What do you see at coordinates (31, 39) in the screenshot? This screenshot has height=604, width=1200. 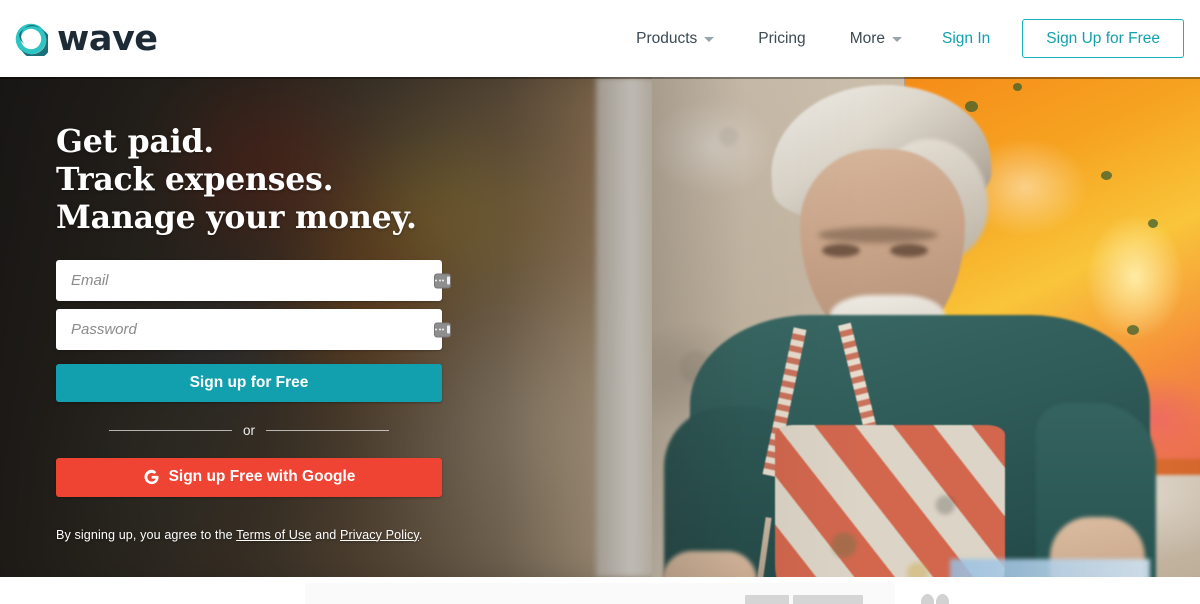 I see `wave-circle-logo-icon` at bounding box center [31, 39].